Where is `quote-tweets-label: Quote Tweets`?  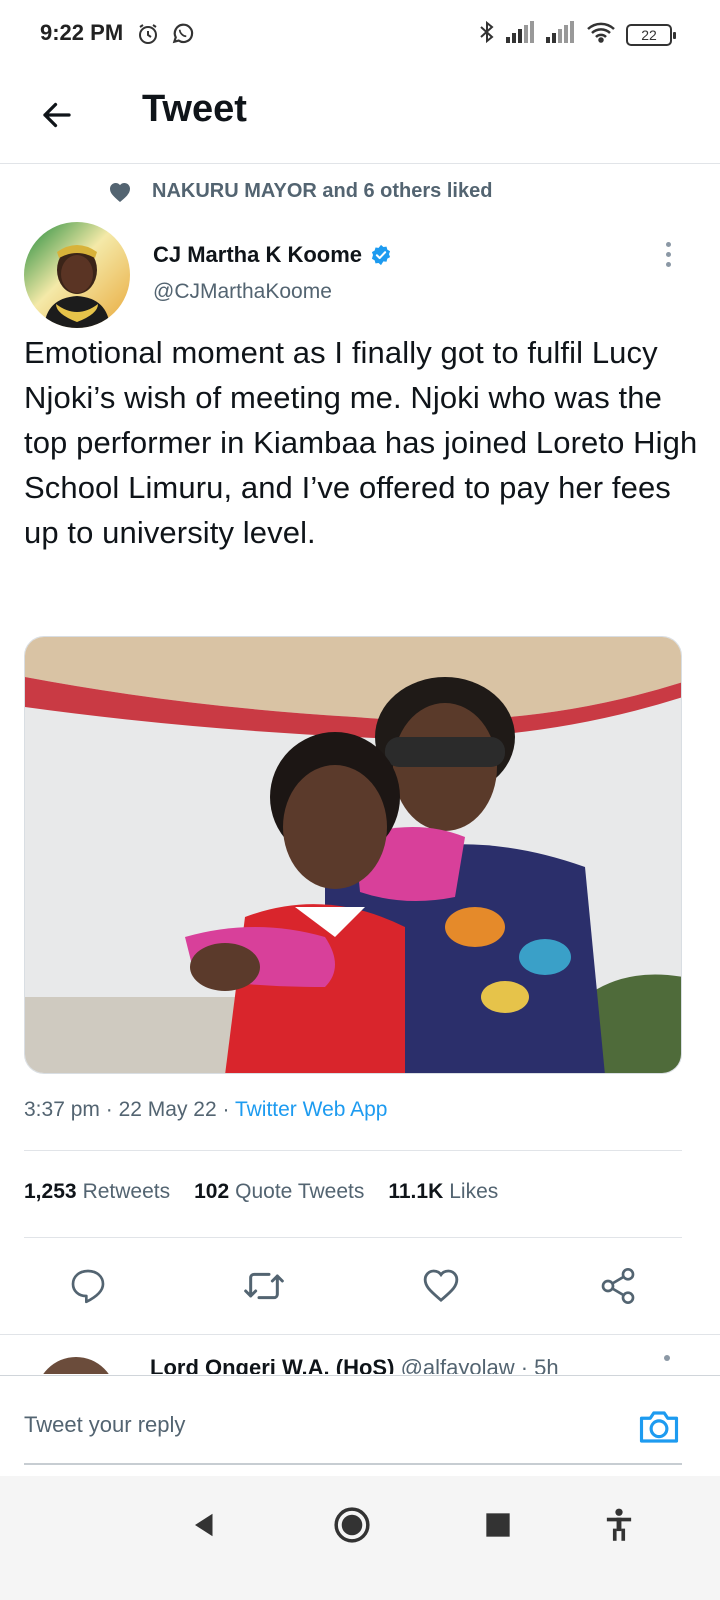 quote-tweets-label: Quote Tweets is located at coordinates (300, 1191).